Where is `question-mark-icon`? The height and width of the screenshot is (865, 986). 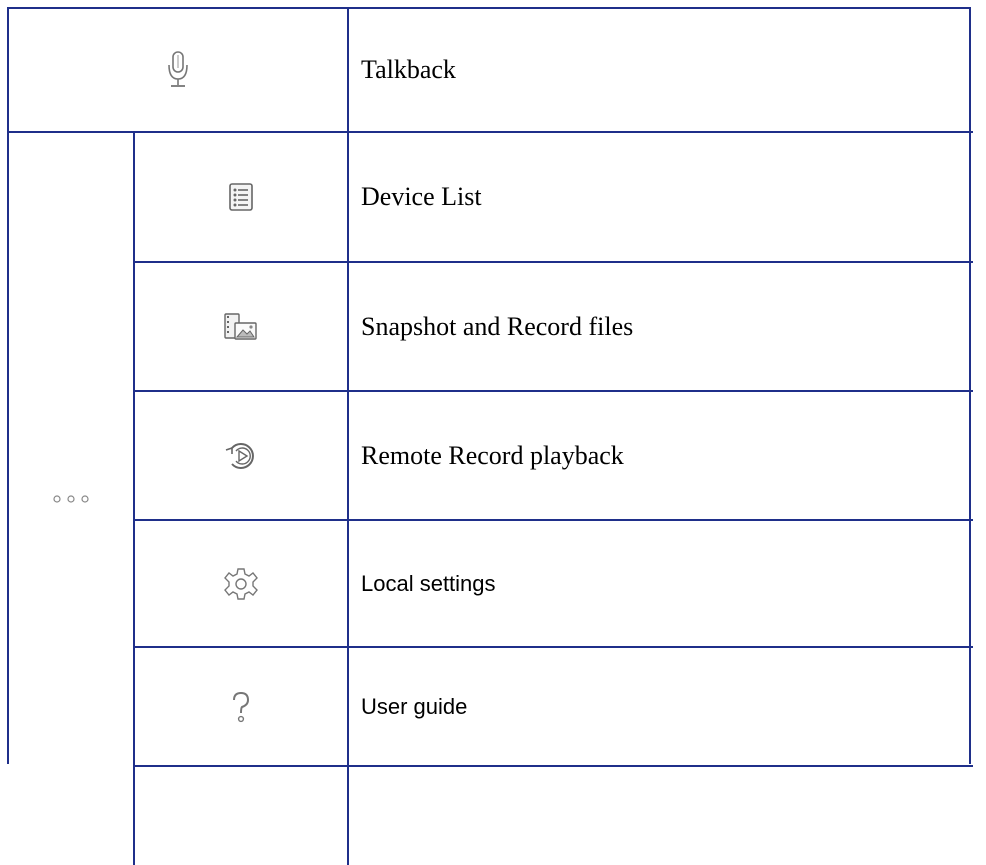
question-mark-icon is located at coordinates (241, 707).